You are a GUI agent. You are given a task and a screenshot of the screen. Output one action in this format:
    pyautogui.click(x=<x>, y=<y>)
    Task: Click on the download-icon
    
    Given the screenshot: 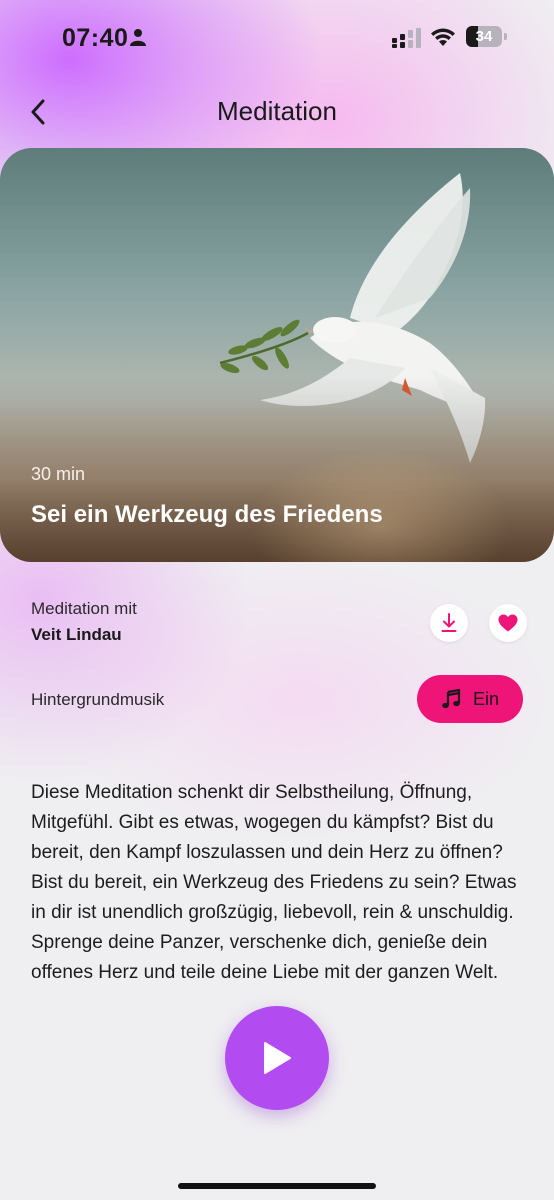 What is the action you would take?
    pyautogui.click(x=449, y=622)
    